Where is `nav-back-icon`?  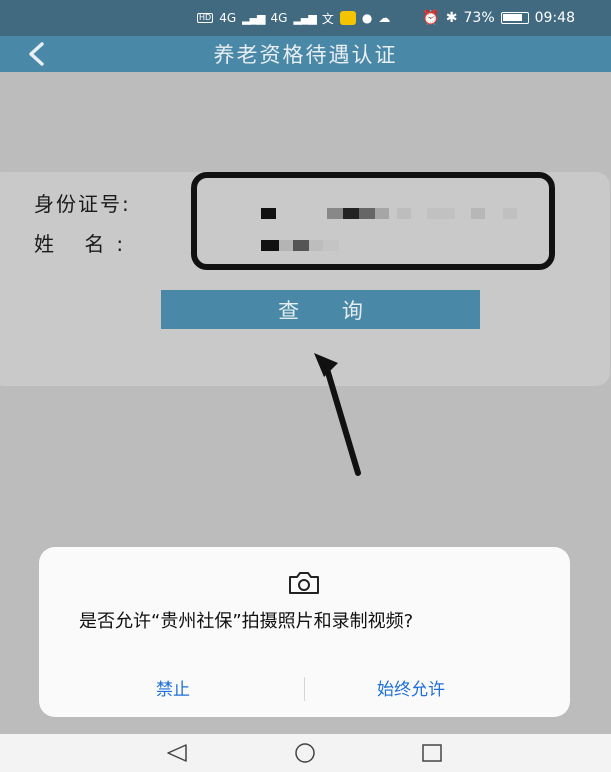
nav-back-icon is located at coordinates (177, 753).